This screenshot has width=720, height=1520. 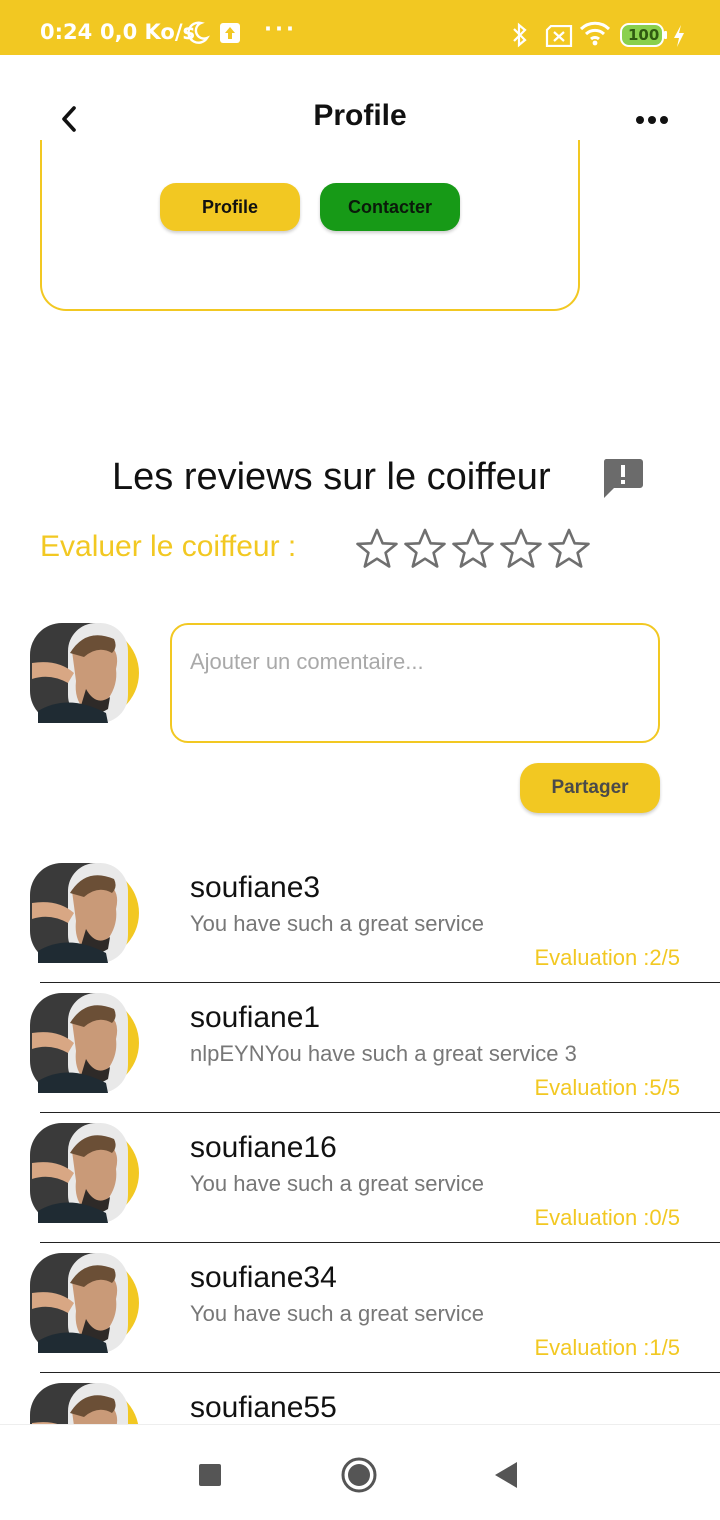 I want to click on status-network-speed: 0,0 Ko/s, so click(x=148, y=32).